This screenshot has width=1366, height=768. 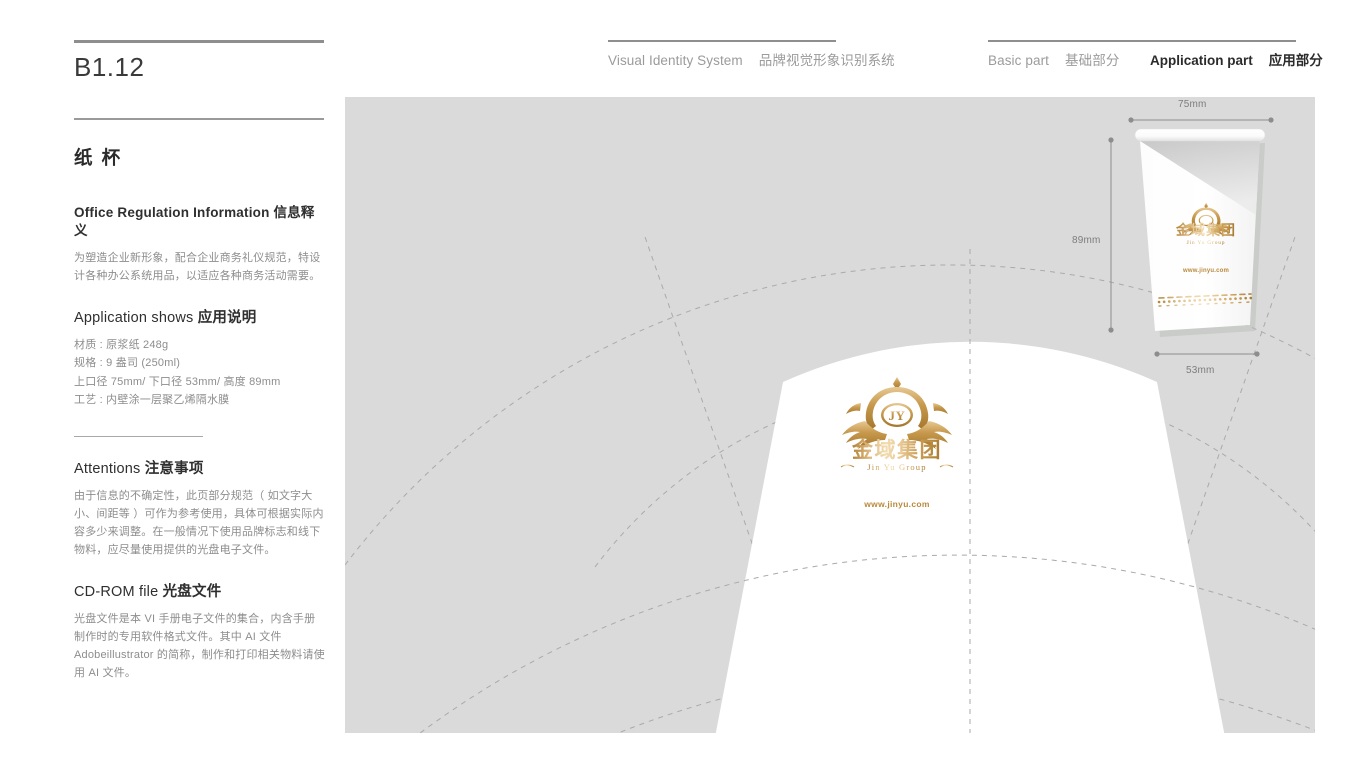 What do you see at coordinates (1200, 135) in the screenshot?
I see `cup-rim` at bounding box center [1200, 135].